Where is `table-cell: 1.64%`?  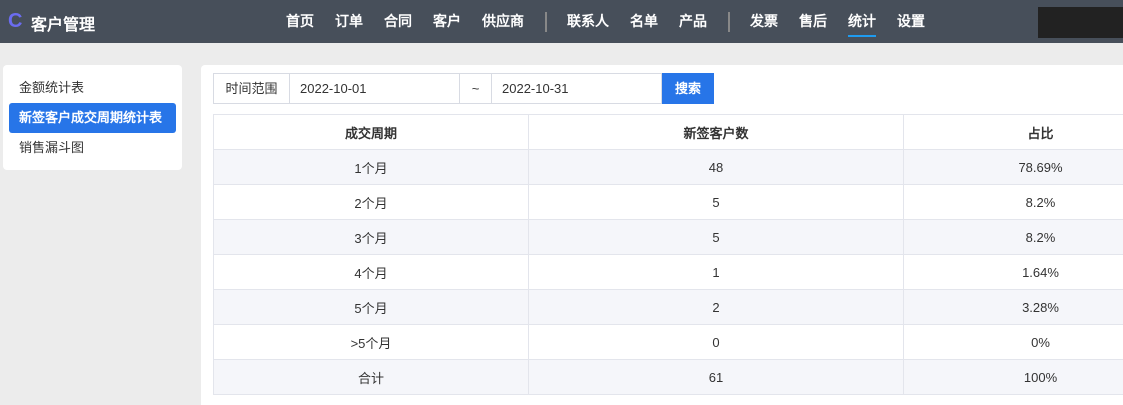 table-cell: 1.64% is located at coordinates (1013, 272).